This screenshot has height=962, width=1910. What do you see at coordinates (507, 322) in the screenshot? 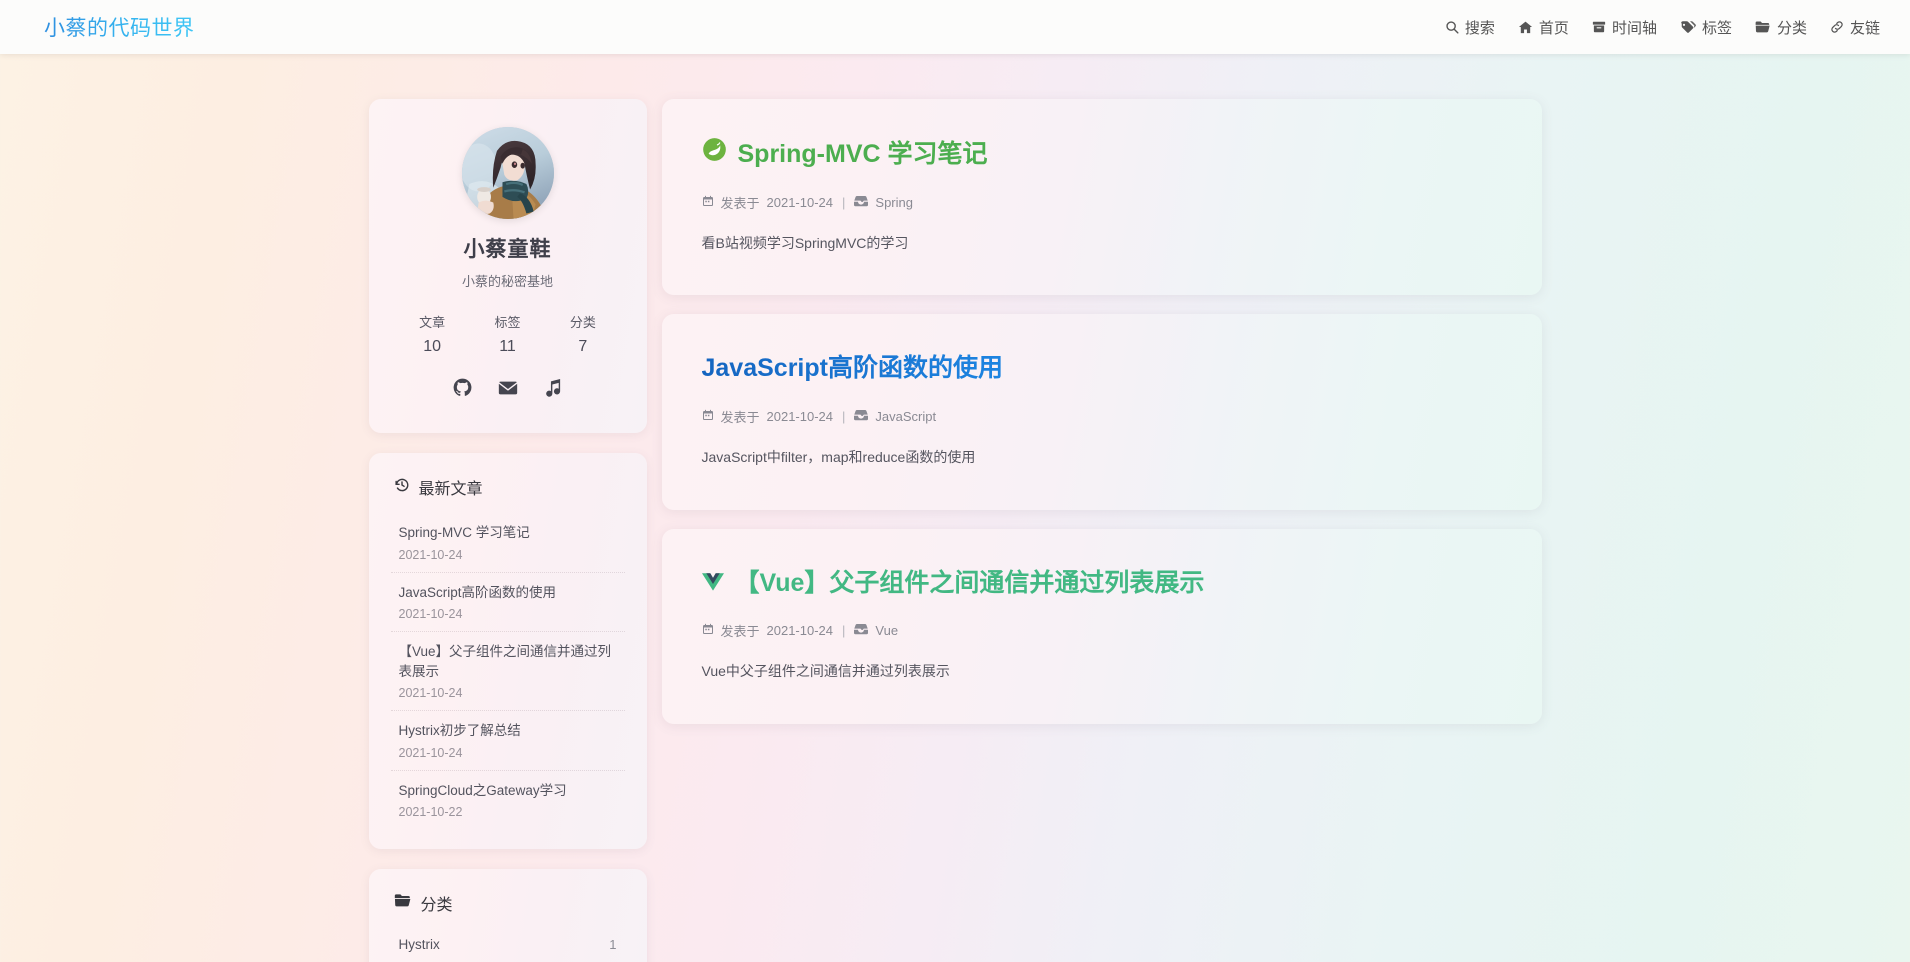
I see `stat-label: 标签` at bounding box center [507, 322].